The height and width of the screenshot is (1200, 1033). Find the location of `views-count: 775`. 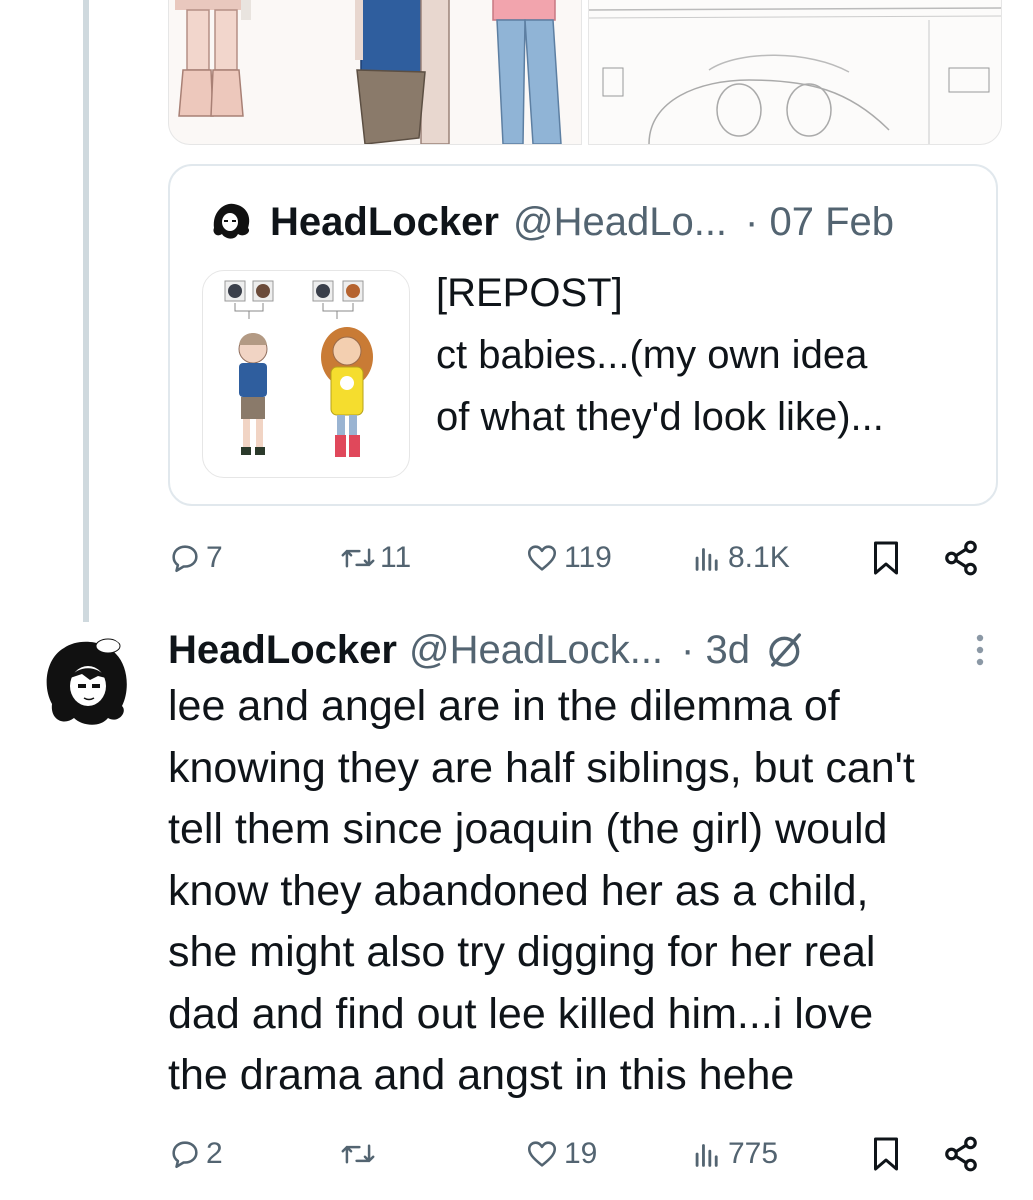

views-count: 775 is located at coordinates (753, 1153).